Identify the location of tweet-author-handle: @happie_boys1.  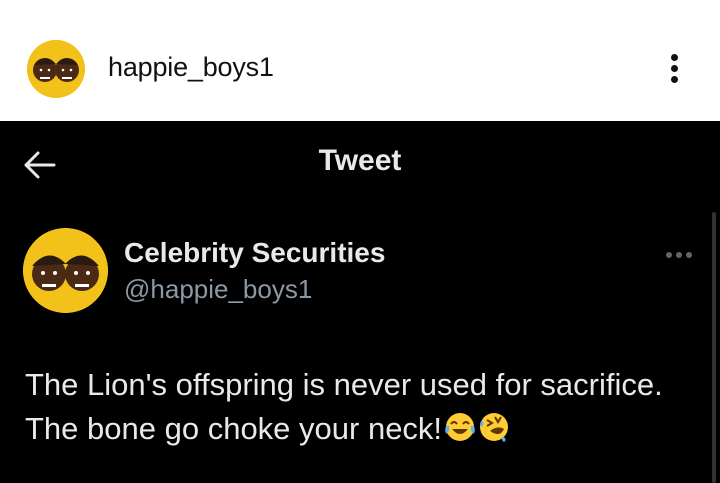
(218, 289).